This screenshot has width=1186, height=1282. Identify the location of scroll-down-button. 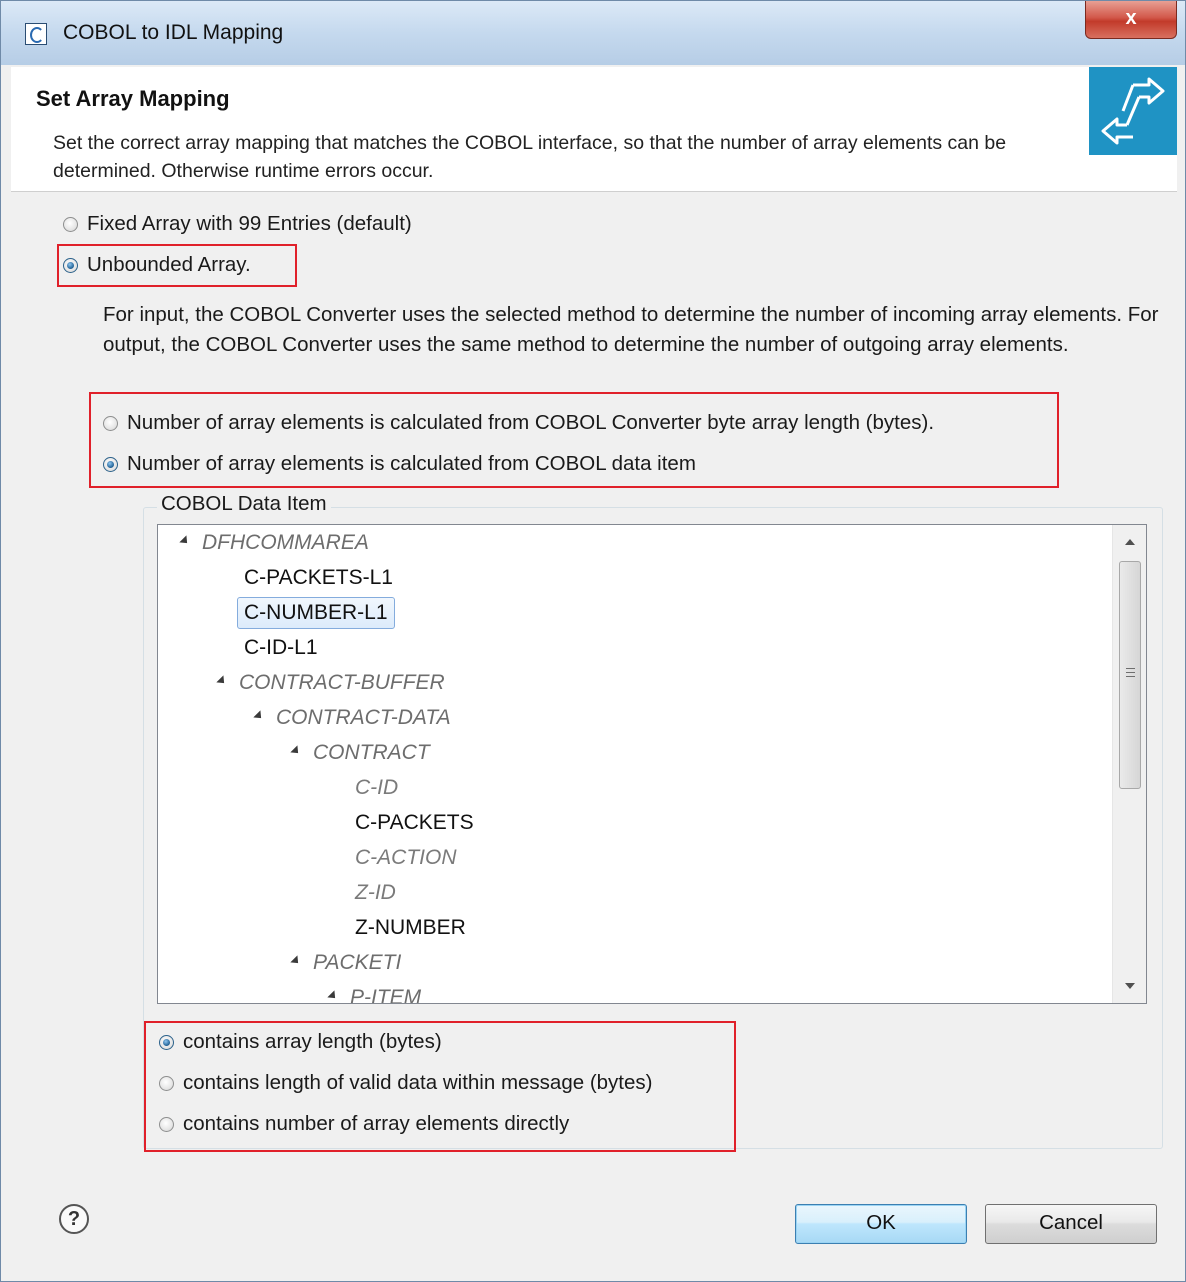
(1129, 986).